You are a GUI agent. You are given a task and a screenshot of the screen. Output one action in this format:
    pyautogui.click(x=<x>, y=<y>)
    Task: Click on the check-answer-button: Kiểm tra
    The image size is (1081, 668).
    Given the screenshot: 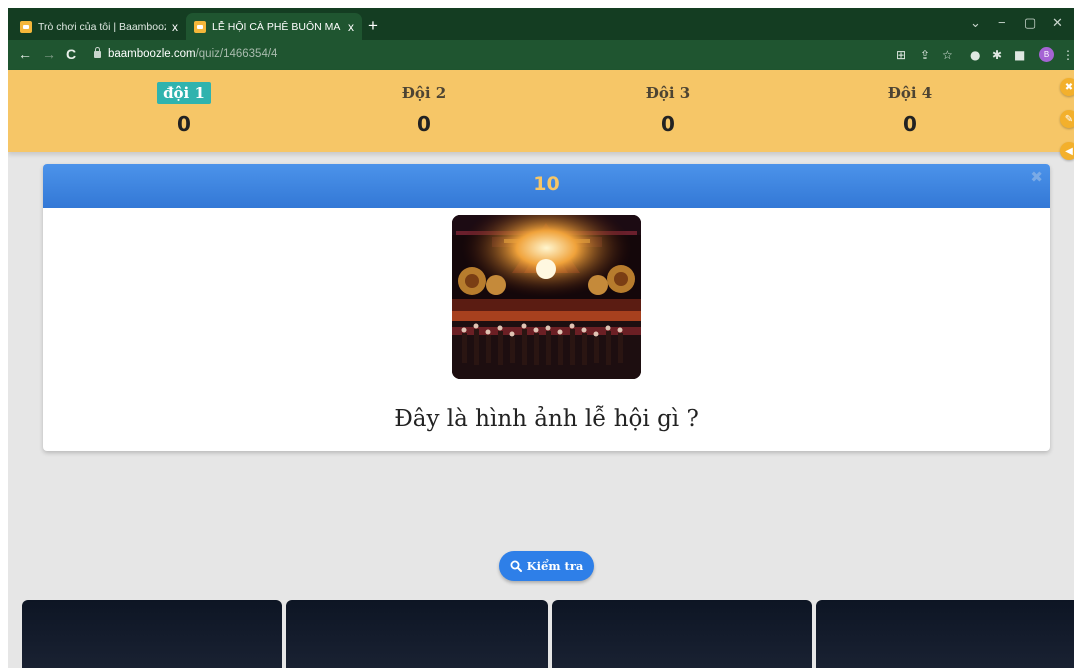 What is the action you would take?
    pyautogui.click(x=546, y=566)
    